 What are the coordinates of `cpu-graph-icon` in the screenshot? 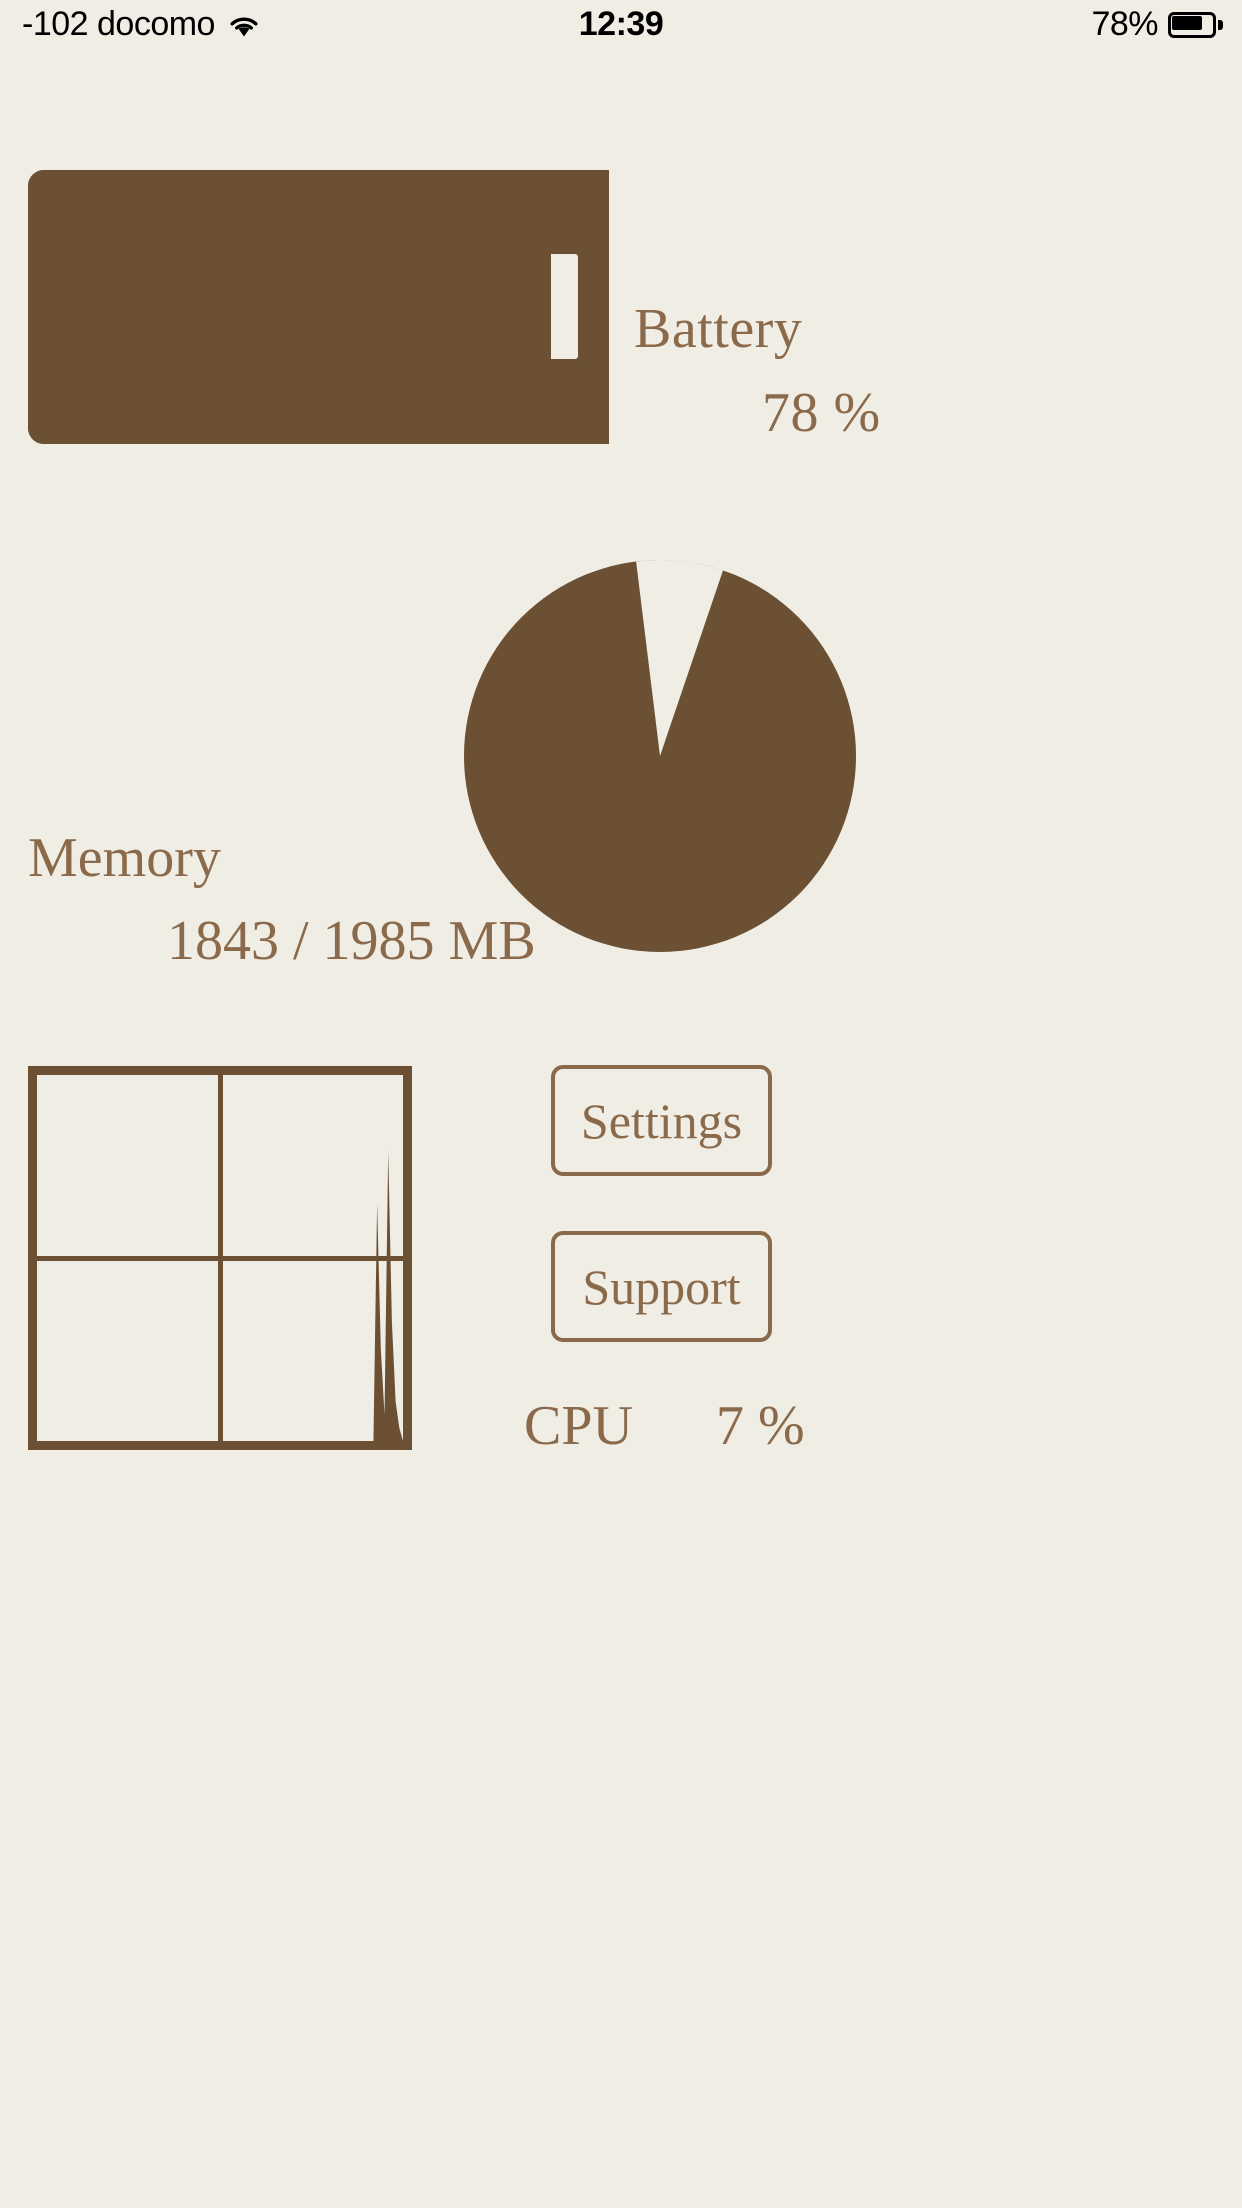 It's located at (220, 1258).